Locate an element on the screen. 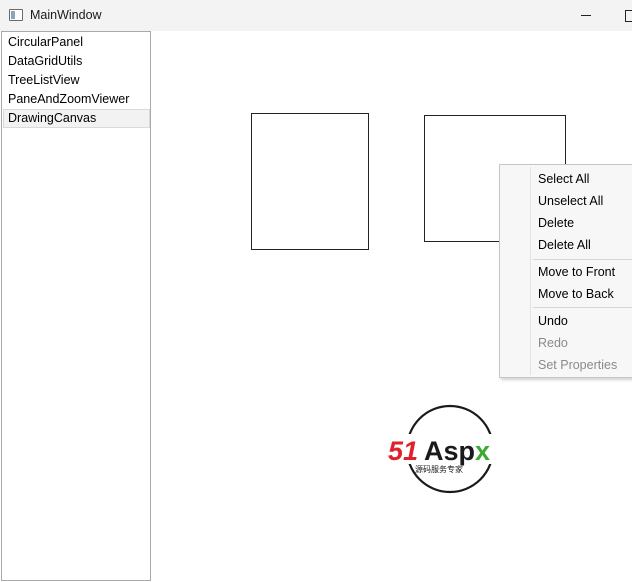 This screenshot has width=632, height=582. list-item-tree-list-view: TreeListView is located at coordinates (76, 80).